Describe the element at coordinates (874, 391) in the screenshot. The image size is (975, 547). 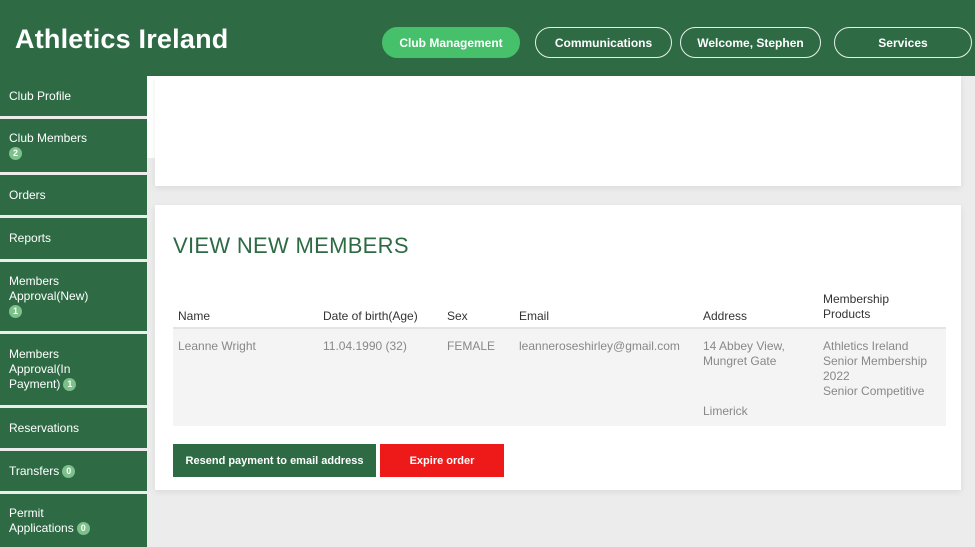
I see `product-line: Senior Competitive` at that location.